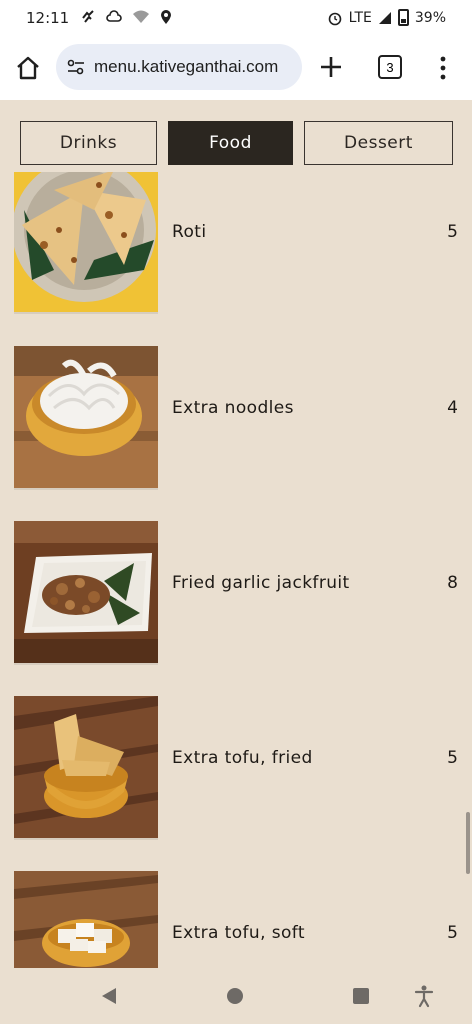 The height and width of the screenshot is (1024, 472). I want to click on alarm-icon, so click(334, 18).